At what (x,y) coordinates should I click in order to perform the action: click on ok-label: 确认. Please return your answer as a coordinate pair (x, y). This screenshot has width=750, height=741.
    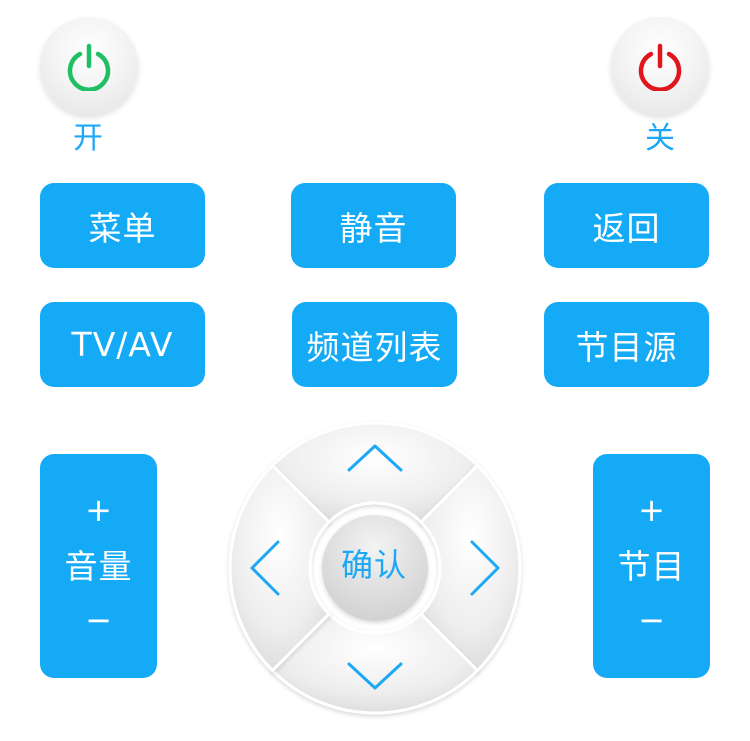
    Looking at the image, I should click on (373, 565).